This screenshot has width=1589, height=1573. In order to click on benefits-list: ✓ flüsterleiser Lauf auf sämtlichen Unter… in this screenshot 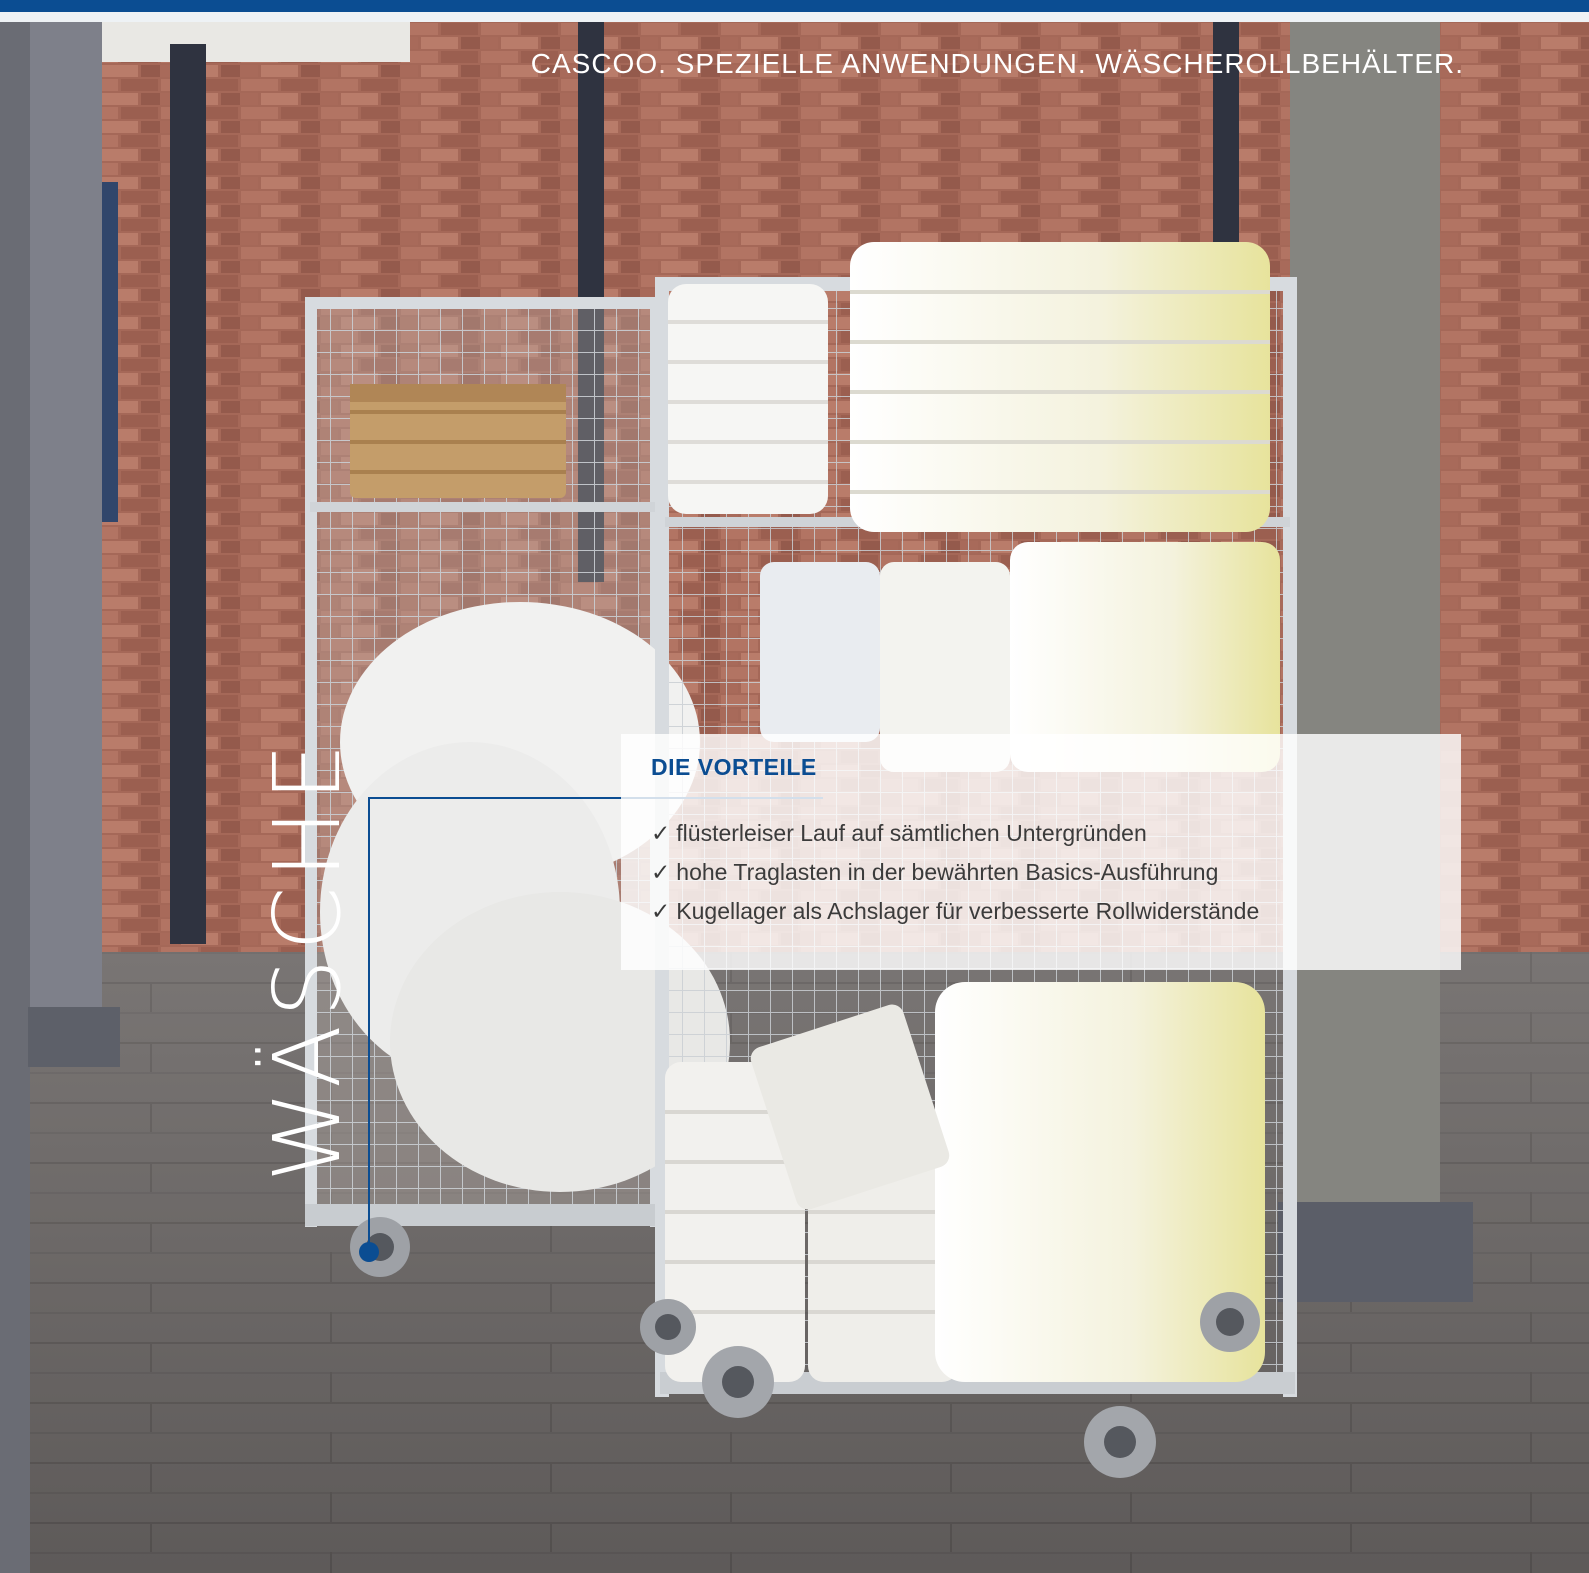, I will do `click(955, 872)`.